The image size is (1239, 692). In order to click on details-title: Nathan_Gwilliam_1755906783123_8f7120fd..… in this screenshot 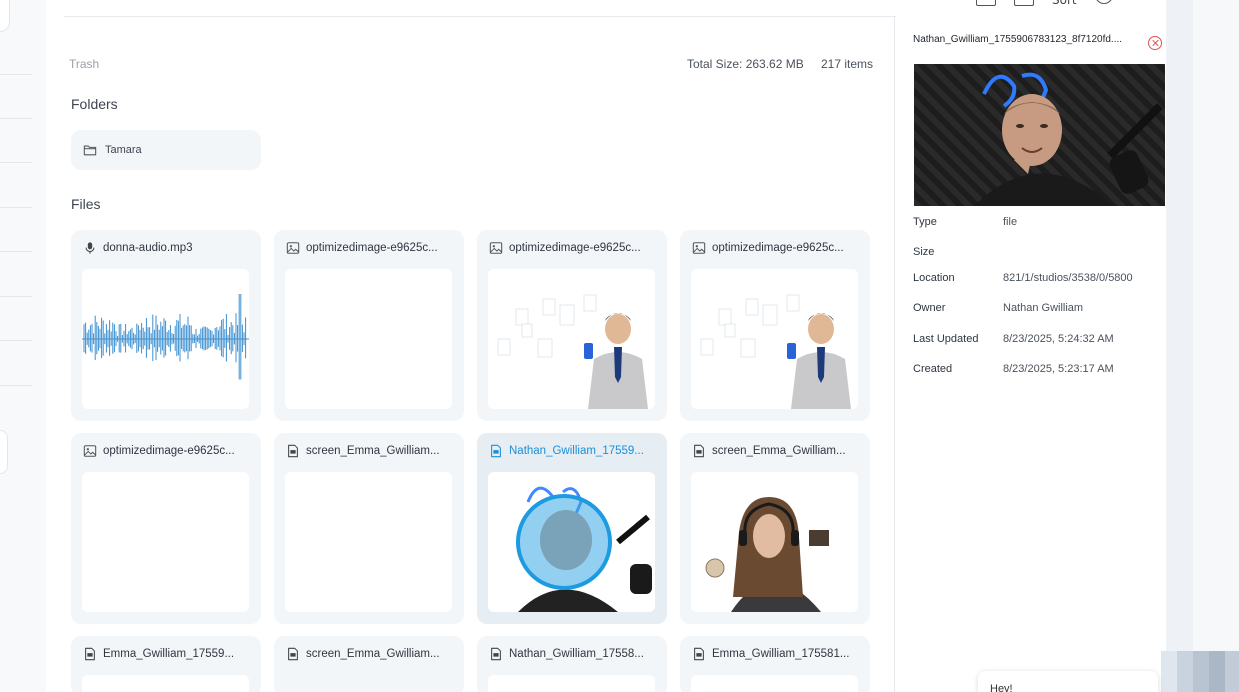, I will do `click(1018, 39)`.